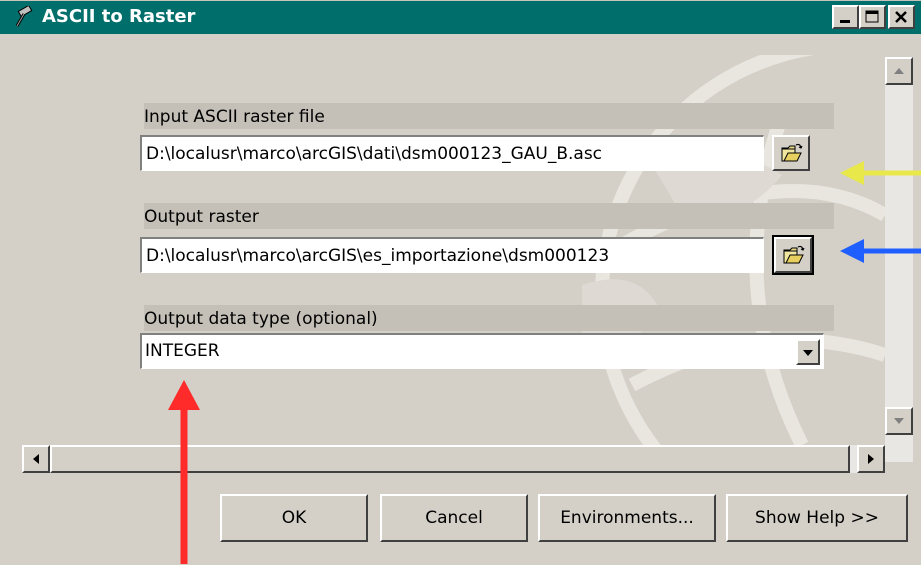  I want to click on title-bar: ASCII to Raster, so click(460, 17).